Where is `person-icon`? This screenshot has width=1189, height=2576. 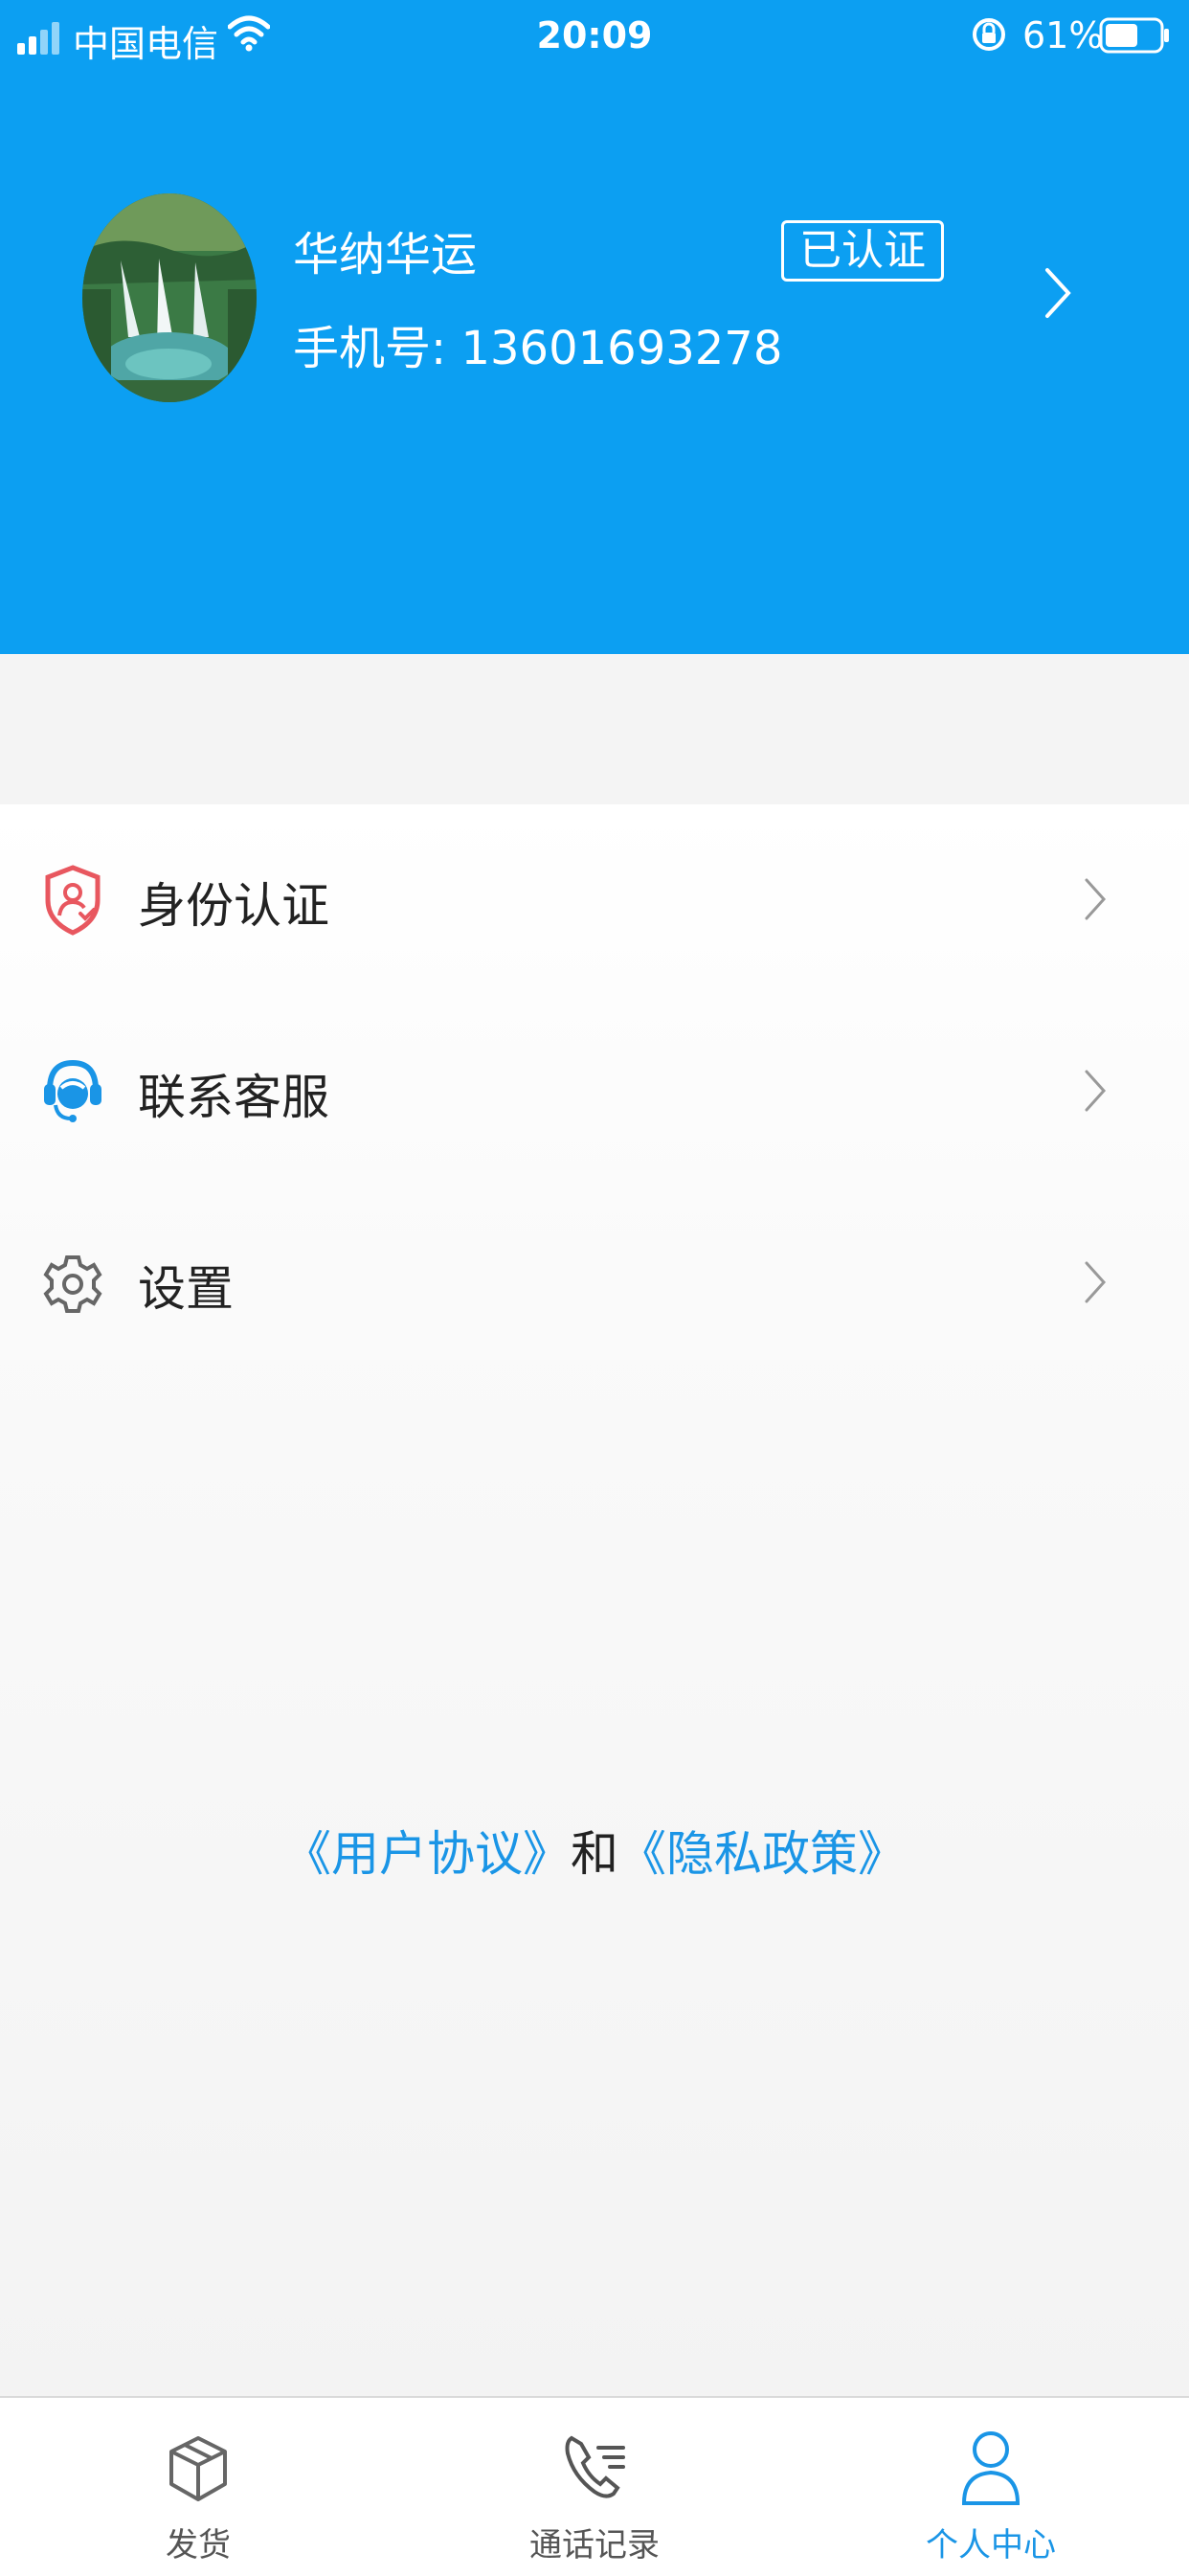
person-icon is located at coordinates (991, 2468).